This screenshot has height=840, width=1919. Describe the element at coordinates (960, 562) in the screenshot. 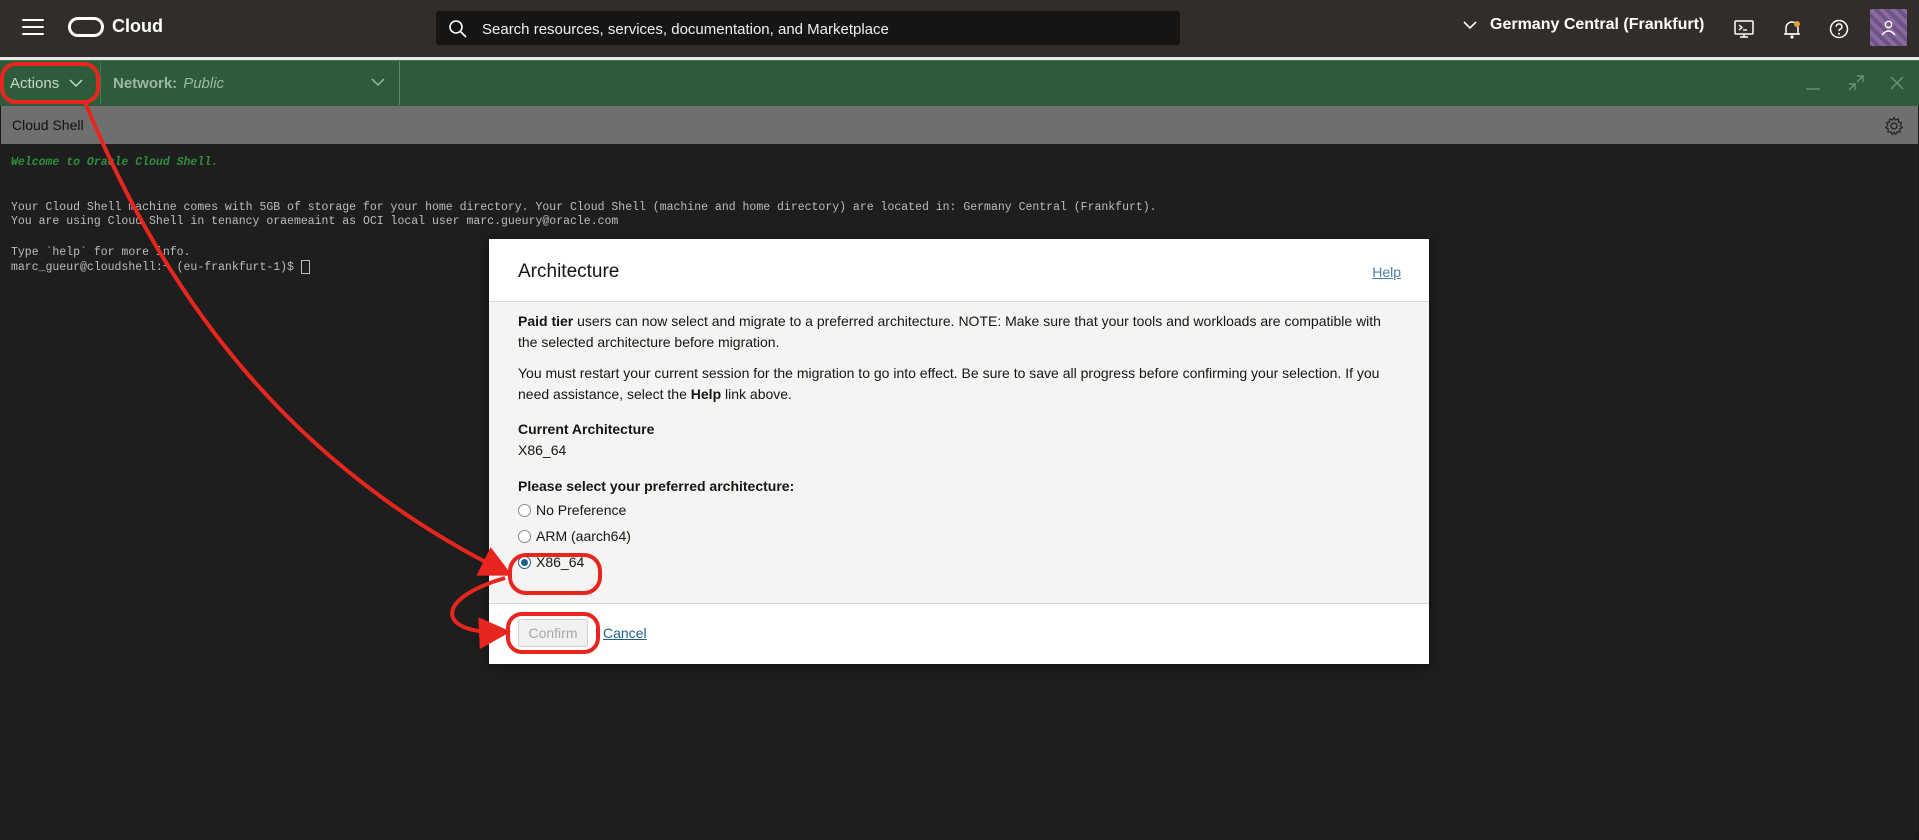

I see `radio-option-x86: X86_64` at that location.